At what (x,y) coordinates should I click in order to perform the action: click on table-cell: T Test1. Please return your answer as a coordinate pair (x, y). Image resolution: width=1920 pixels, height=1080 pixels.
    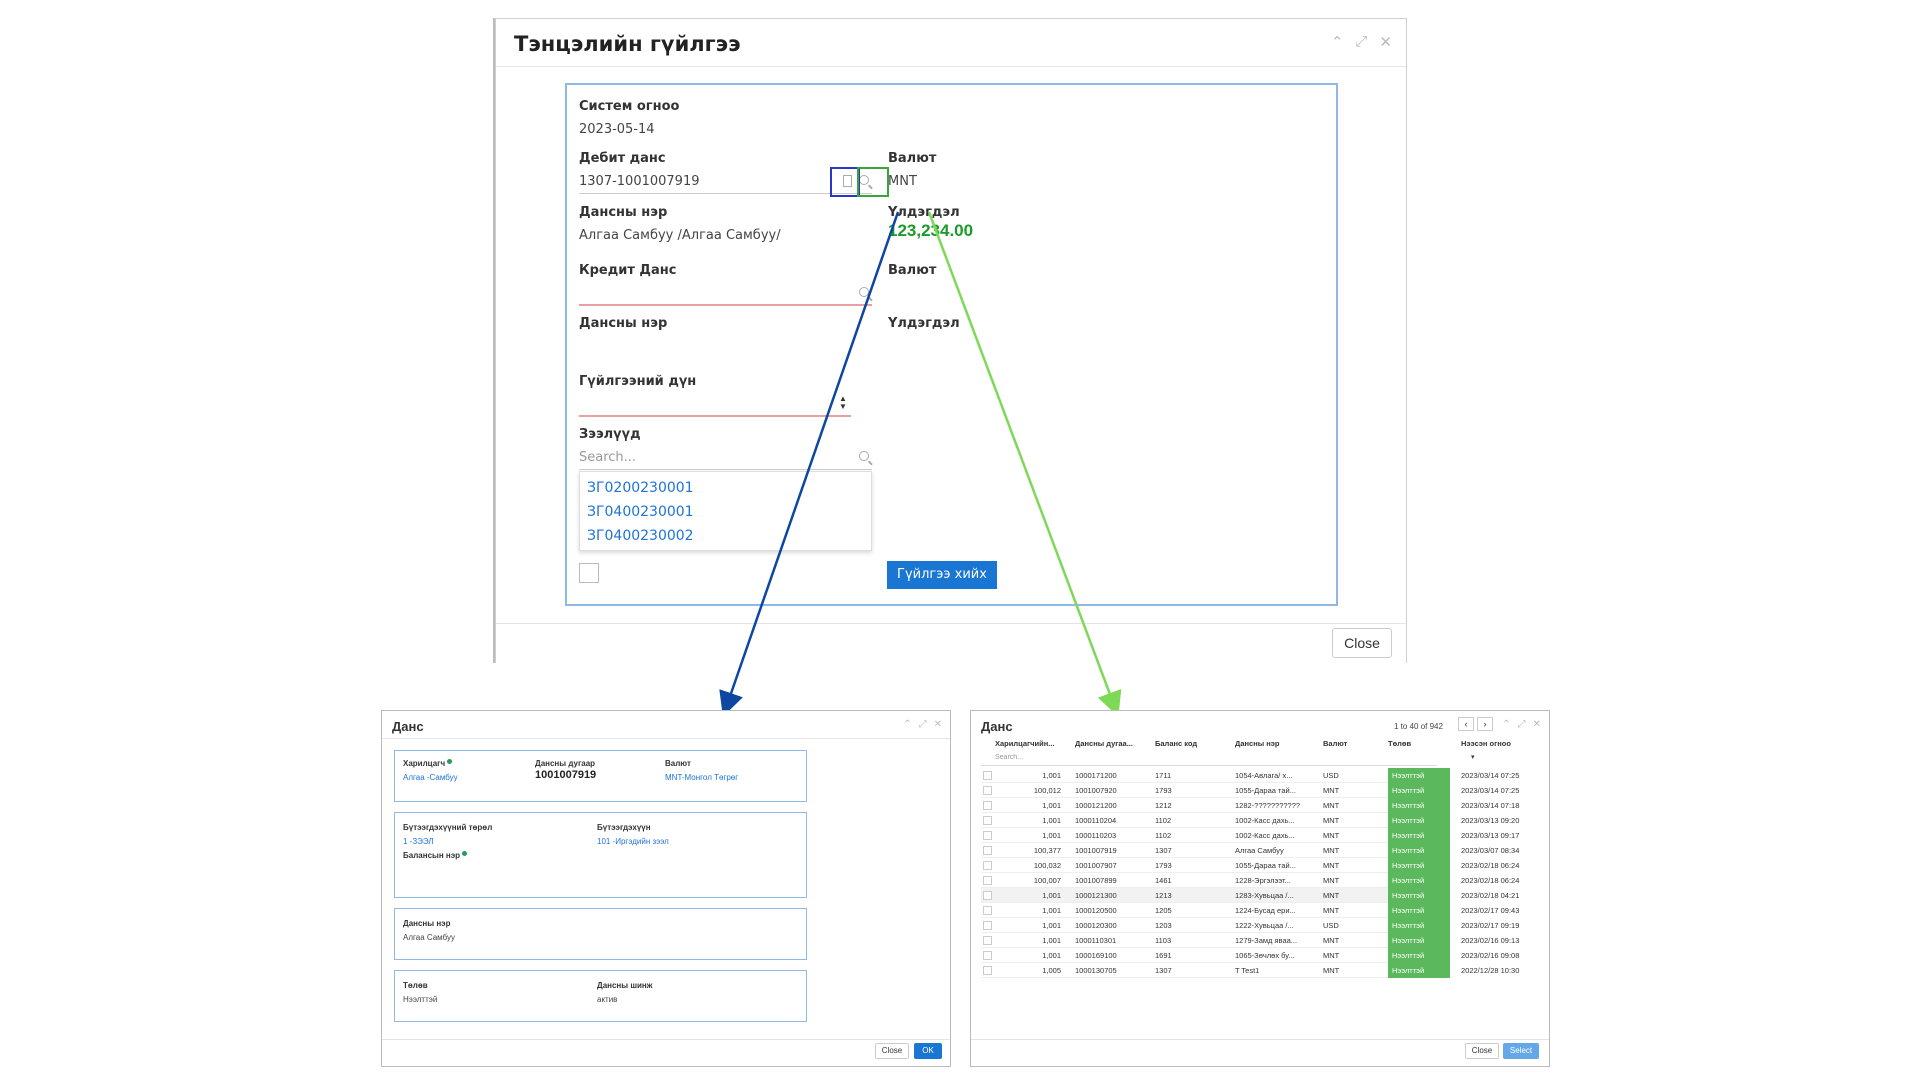
    Looking at the image, I should click on (1247, 970).